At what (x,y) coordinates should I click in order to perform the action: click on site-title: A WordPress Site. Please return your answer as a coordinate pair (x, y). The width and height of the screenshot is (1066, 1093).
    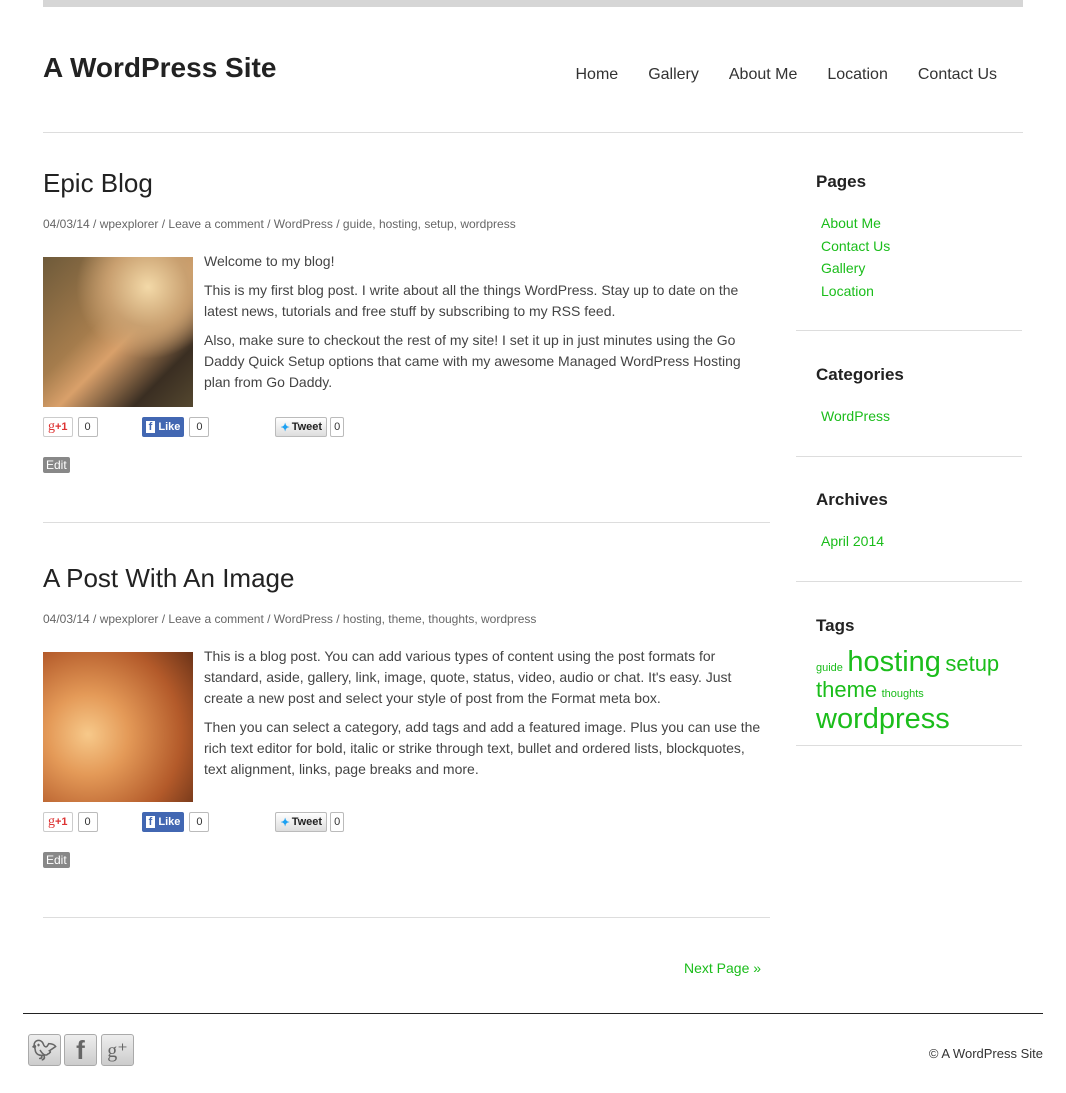
    Looking at the image, I should click on (159, 68).